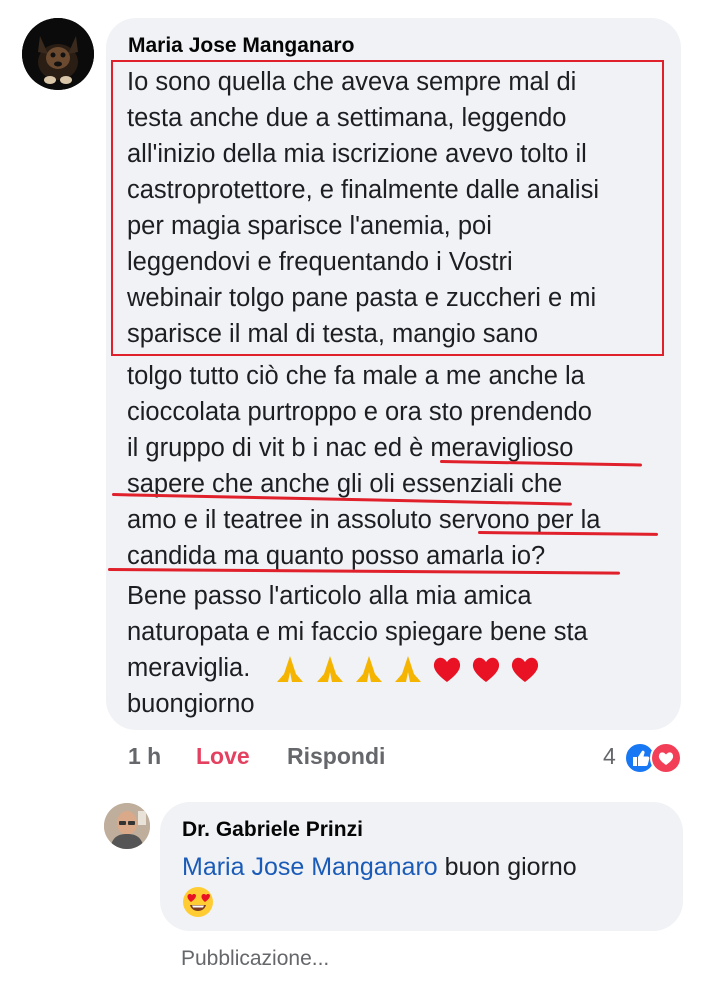  Describe the element at coordinates (198, 902) in the screenshot. I see `heart-eyes-icon` at that location.